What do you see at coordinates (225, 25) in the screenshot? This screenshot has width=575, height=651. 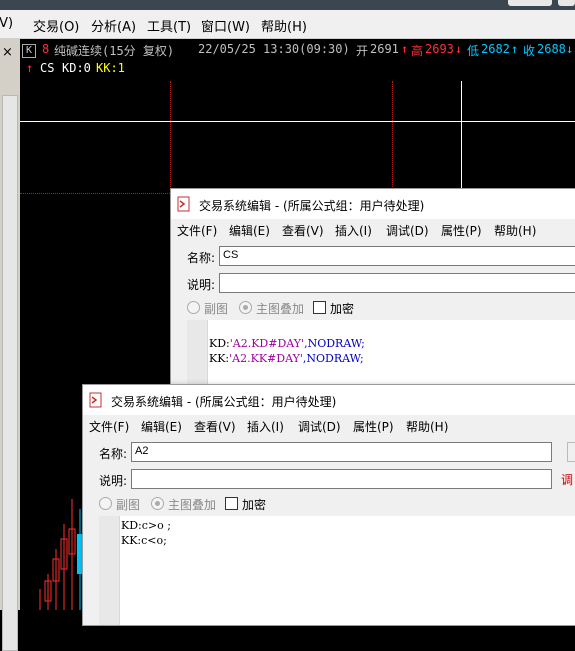 I see `menu-window: 窗口(W)` at bounding box center [225, 25].